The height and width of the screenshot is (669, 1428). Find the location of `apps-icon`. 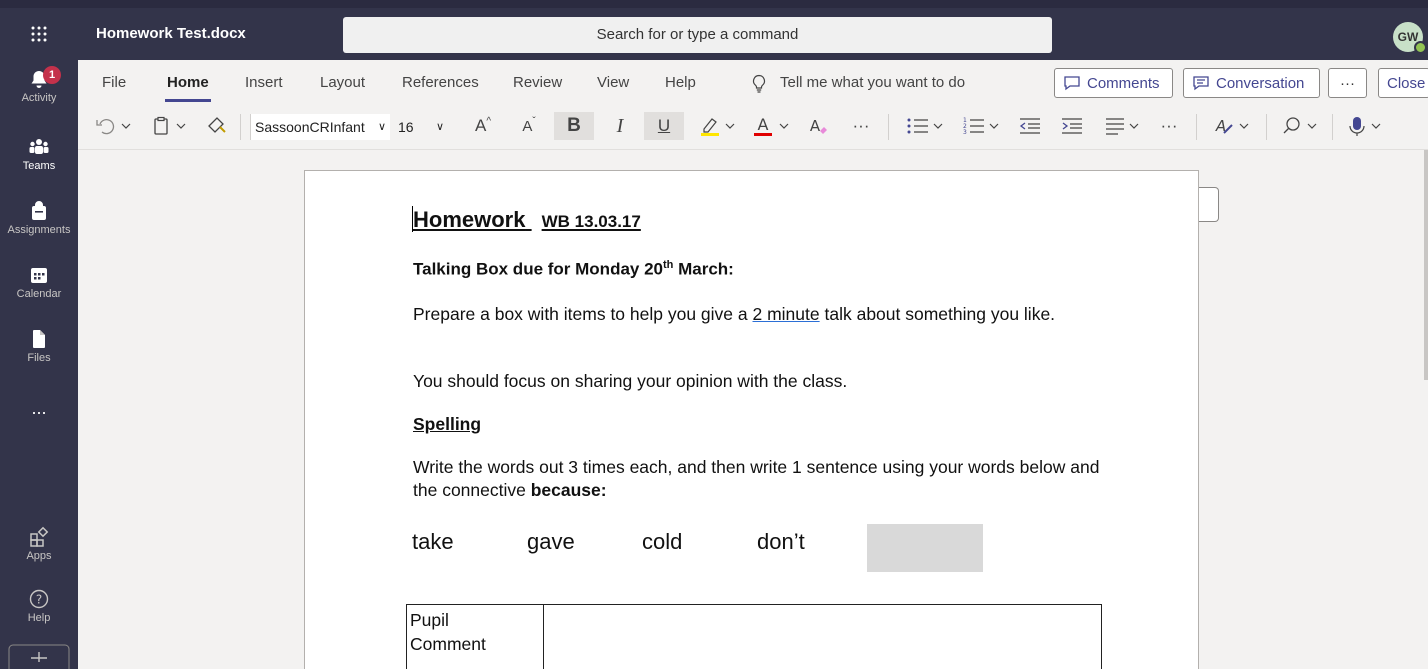

apps-icon is located at coordinates (39, 536).